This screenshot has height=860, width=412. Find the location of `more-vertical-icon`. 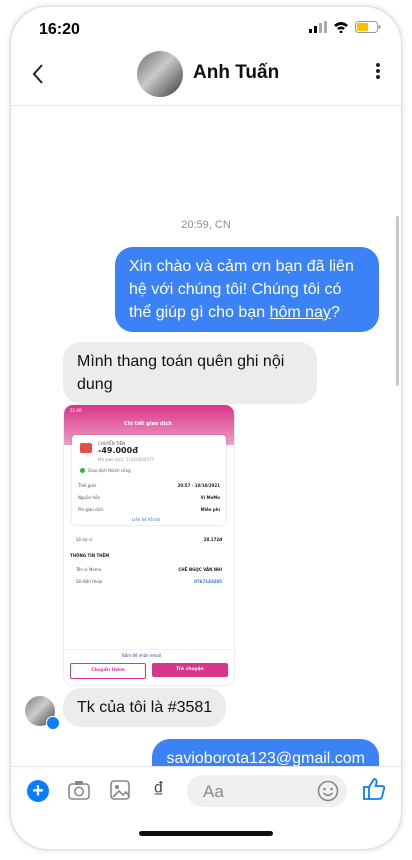

more-vertical-icon is located at coordinates (378, 71).